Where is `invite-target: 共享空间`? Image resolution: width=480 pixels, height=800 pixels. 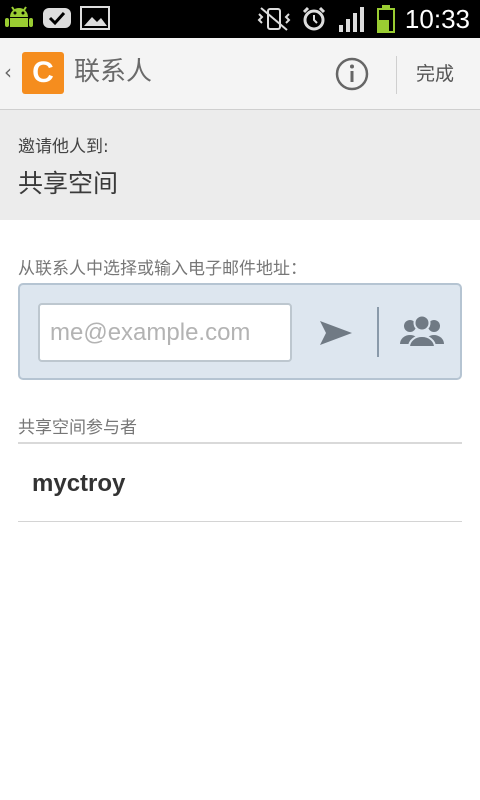 invite-target: 共享空间 is located at coordinates (68, 183).